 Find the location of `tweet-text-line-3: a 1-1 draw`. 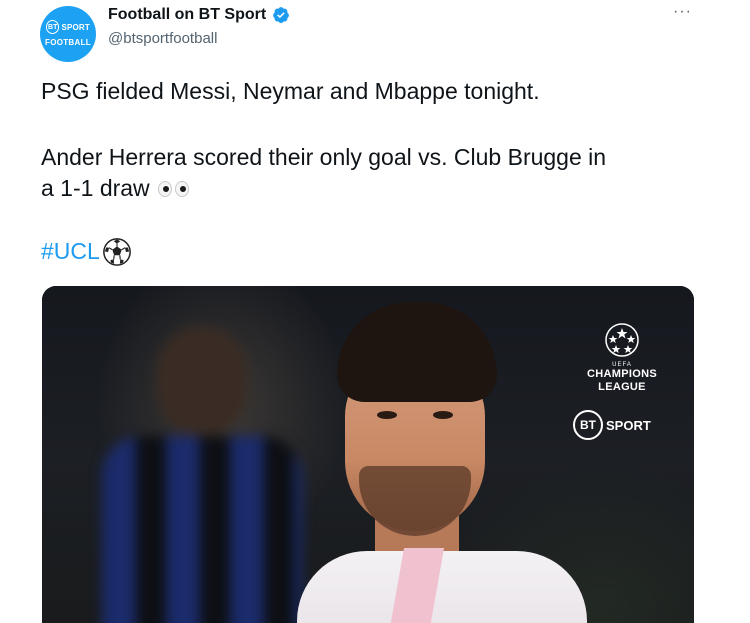

tweet-text-line-3: a 1-1 draw is located at coordinates (95, 188).